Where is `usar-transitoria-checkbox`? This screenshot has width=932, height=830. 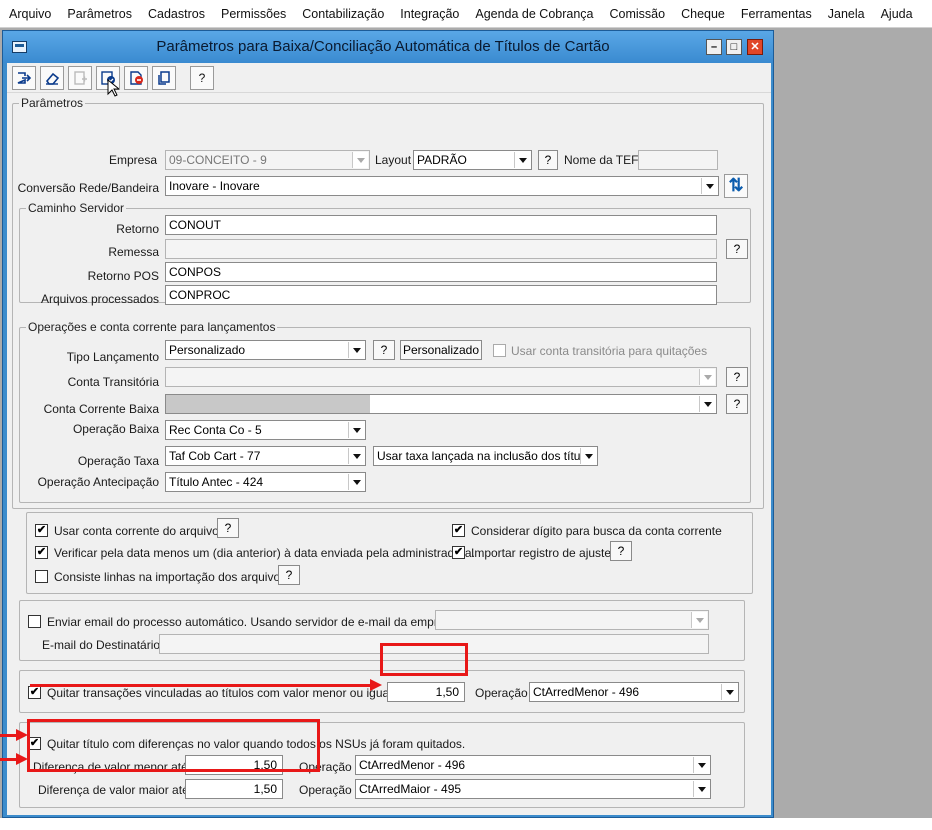
usar-transitoria-checkbox is located at coordinates (499, 350).